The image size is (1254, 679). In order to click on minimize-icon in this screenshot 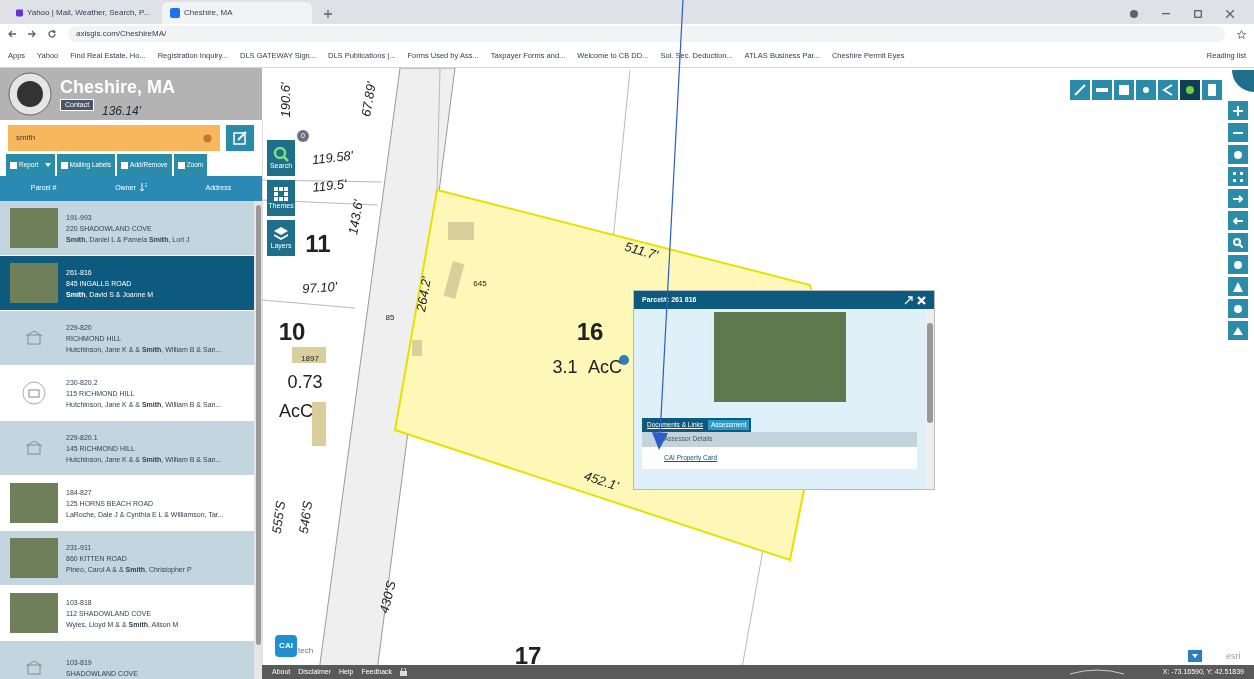, I will do `click(1166, 14)`.